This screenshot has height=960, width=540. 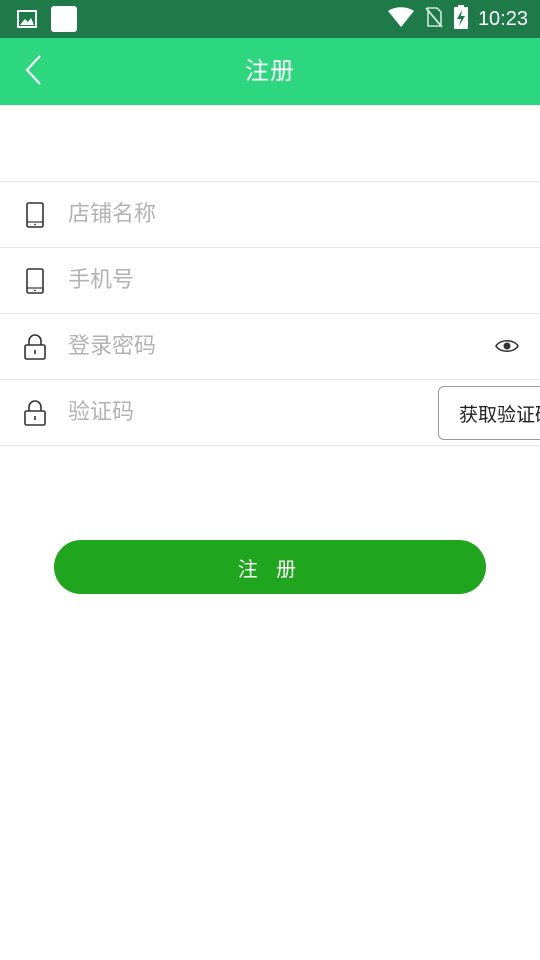 What do you see at coordinates (400, 19) in the screenshot?
I see `wifi-icon` at bounding box center [400, 19].